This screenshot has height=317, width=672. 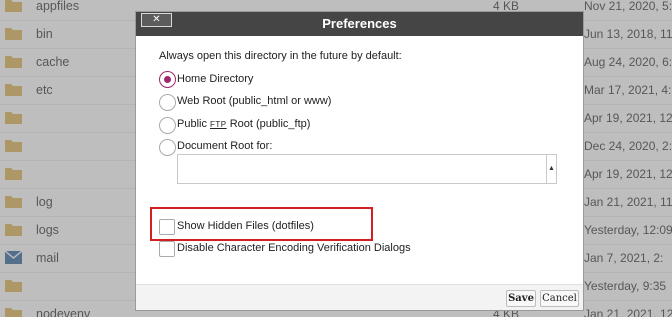 I want to click on web-root-label: Web Root (public_html or www), so click(x=254, y=101).